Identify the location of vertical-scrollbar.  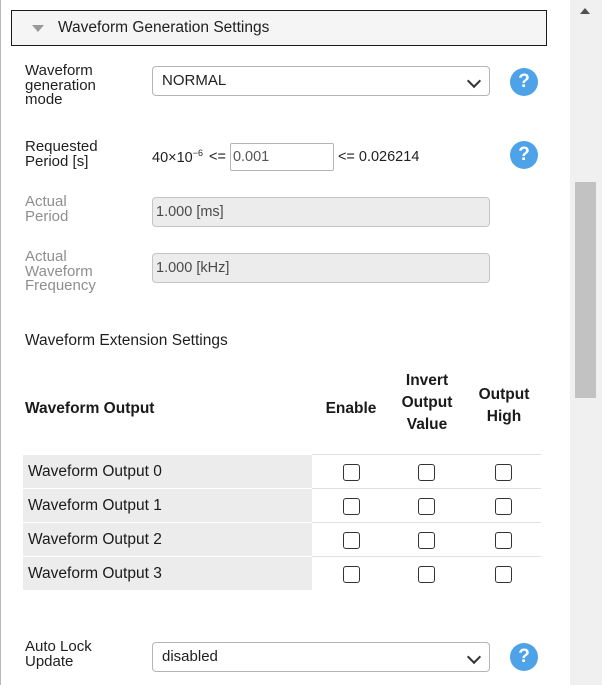
(586, 342).